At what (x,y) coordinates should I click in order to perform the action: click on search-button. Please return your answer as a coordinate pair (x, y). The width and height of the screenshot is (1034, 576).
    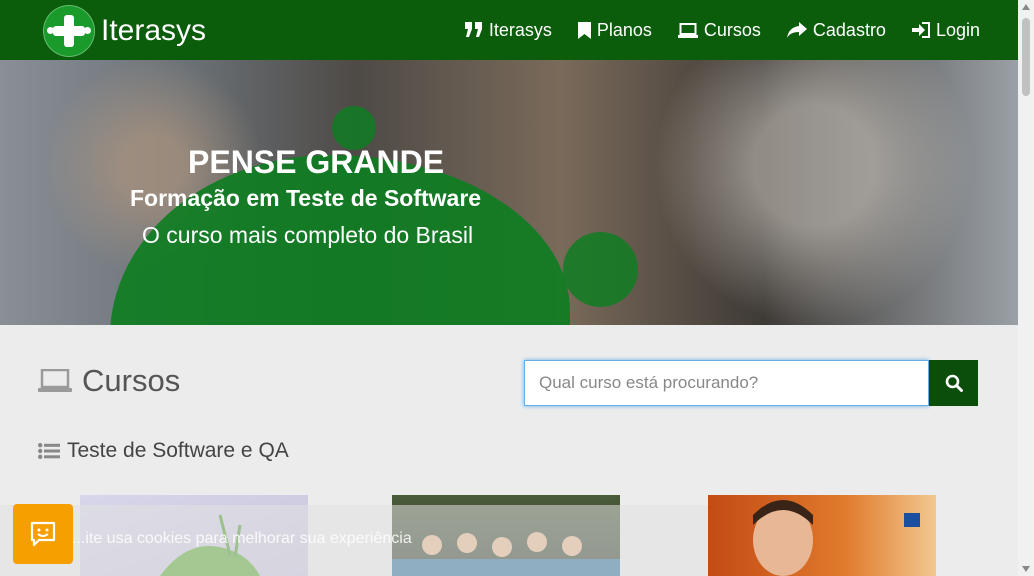
    Looking at the image, I should click on (953, 383).